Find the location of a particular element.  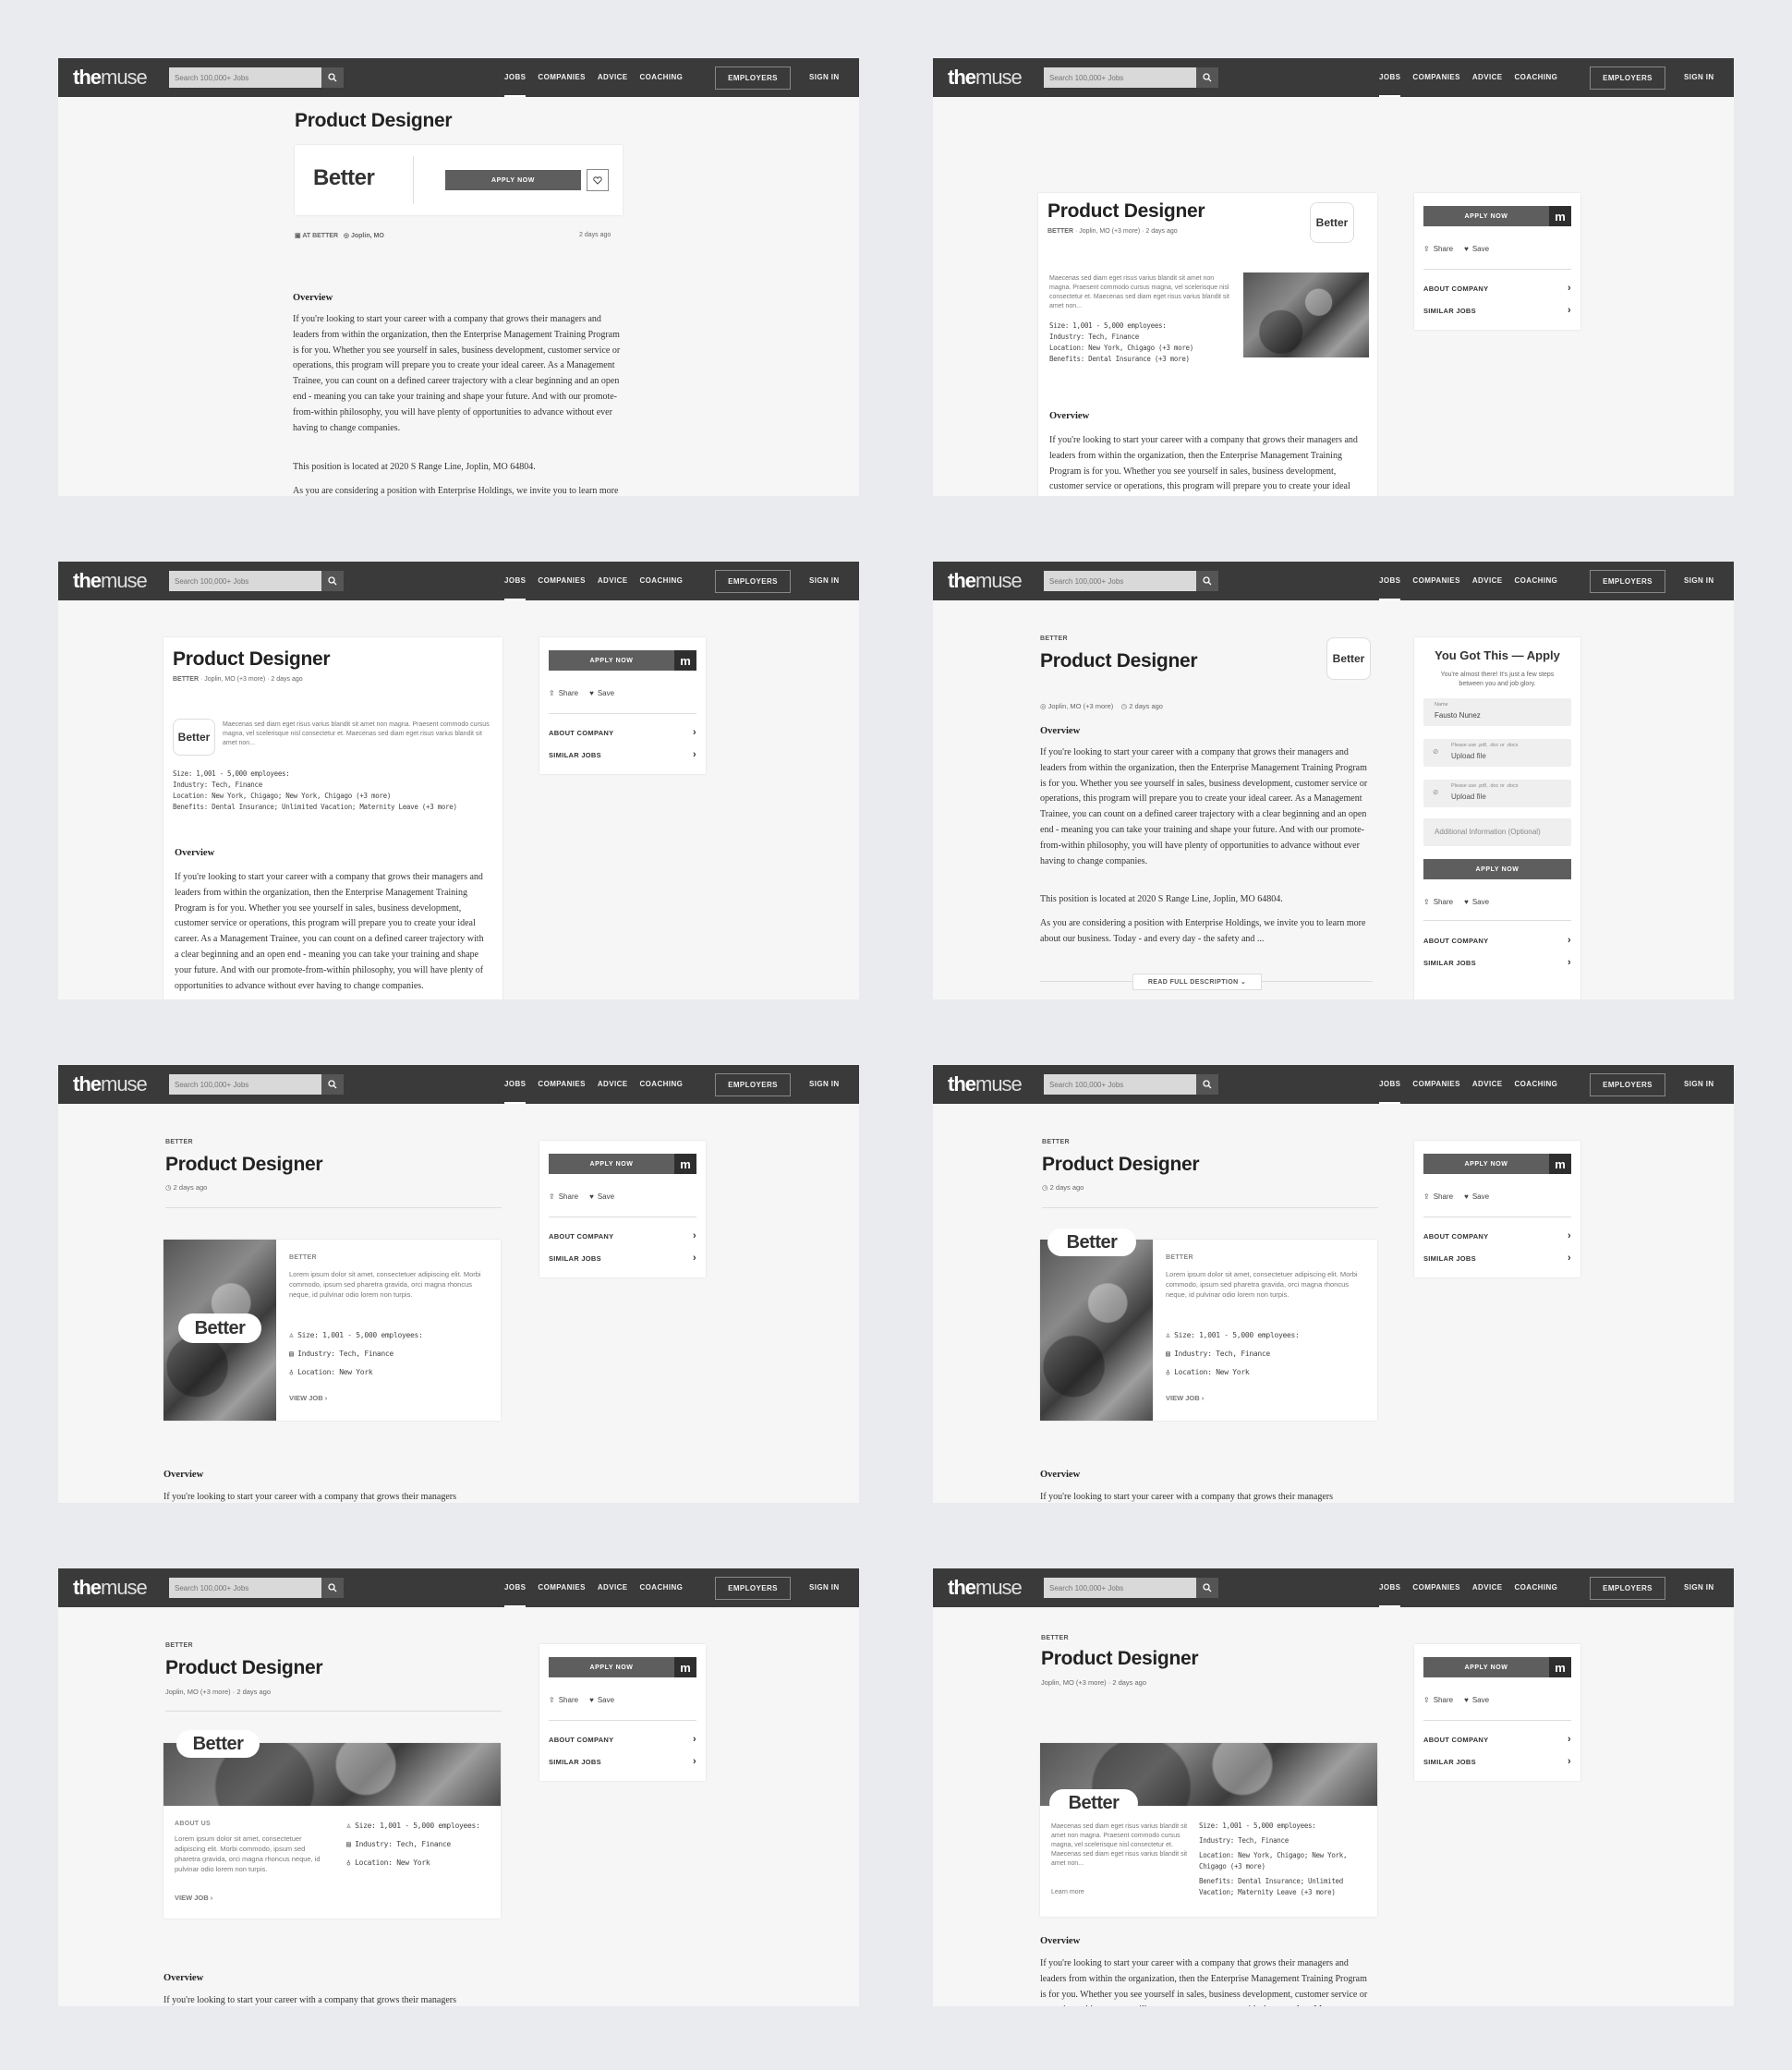

name-field: Name Fausto Nunez is located at coordinates (1497, 712).